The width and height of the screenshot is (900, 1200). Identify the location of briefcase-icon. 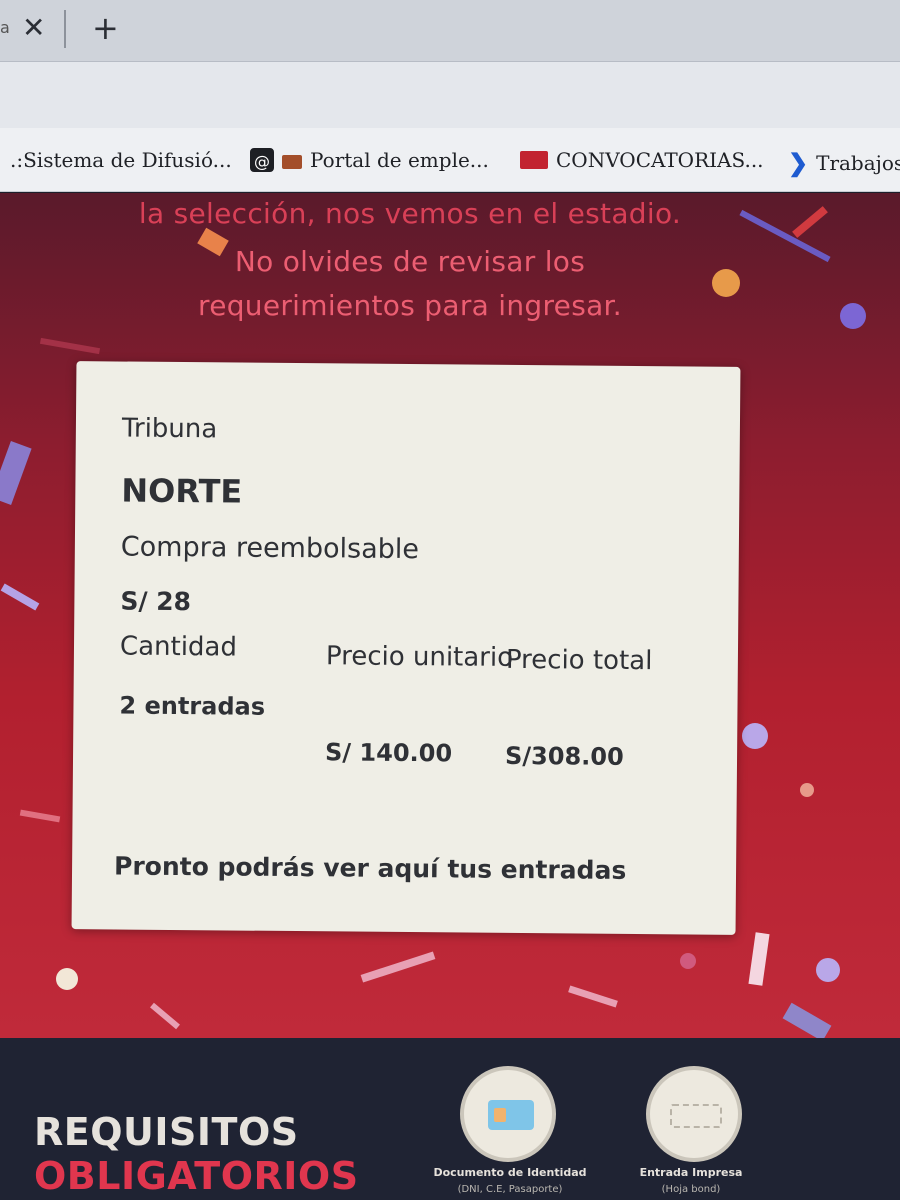
(292, 162).